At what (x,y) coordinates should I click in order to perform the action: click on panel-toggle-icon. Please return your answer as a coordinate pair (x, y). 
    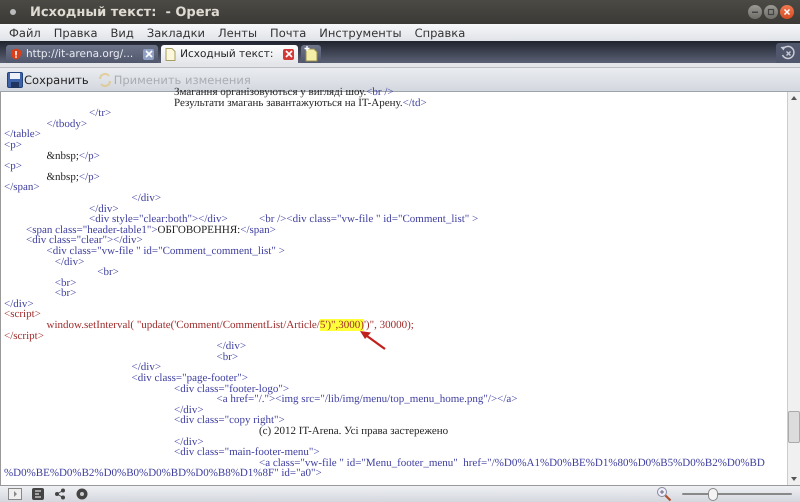
    Looking at the image, I should click on (15, 494).